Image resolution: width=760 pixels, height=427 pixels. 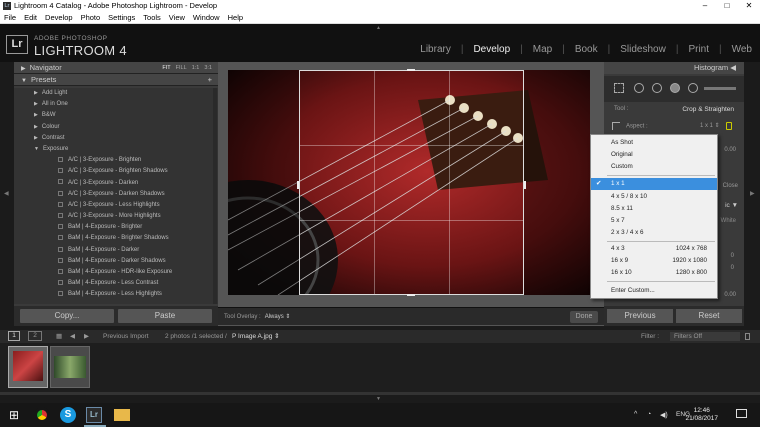 I want to click on preset-item: A/C | 3-Exposure - Less Highlights, so click(x=116, y=205).